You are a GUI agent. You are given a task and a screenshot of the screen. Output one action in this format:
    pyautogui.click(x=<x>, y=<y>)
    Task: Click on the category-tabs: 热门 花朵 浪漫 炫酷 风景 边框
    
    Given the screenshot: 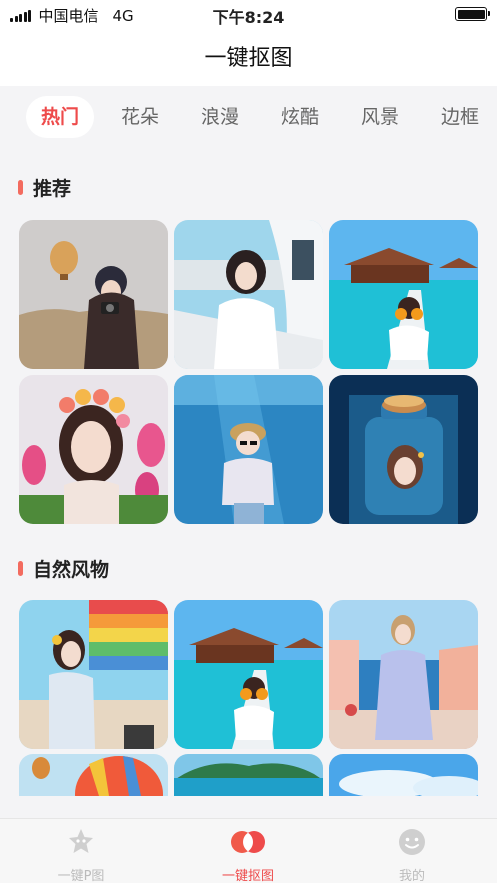 What is the action you would take?
    pyautogui.click(x=248, y=119)
    